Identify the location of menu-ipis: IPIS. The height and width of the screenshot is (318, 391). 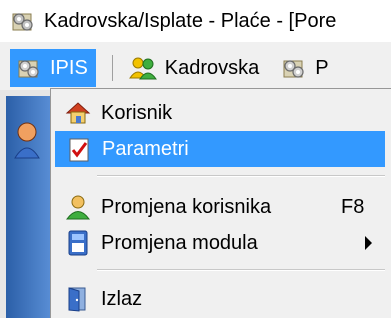
(53, 68).